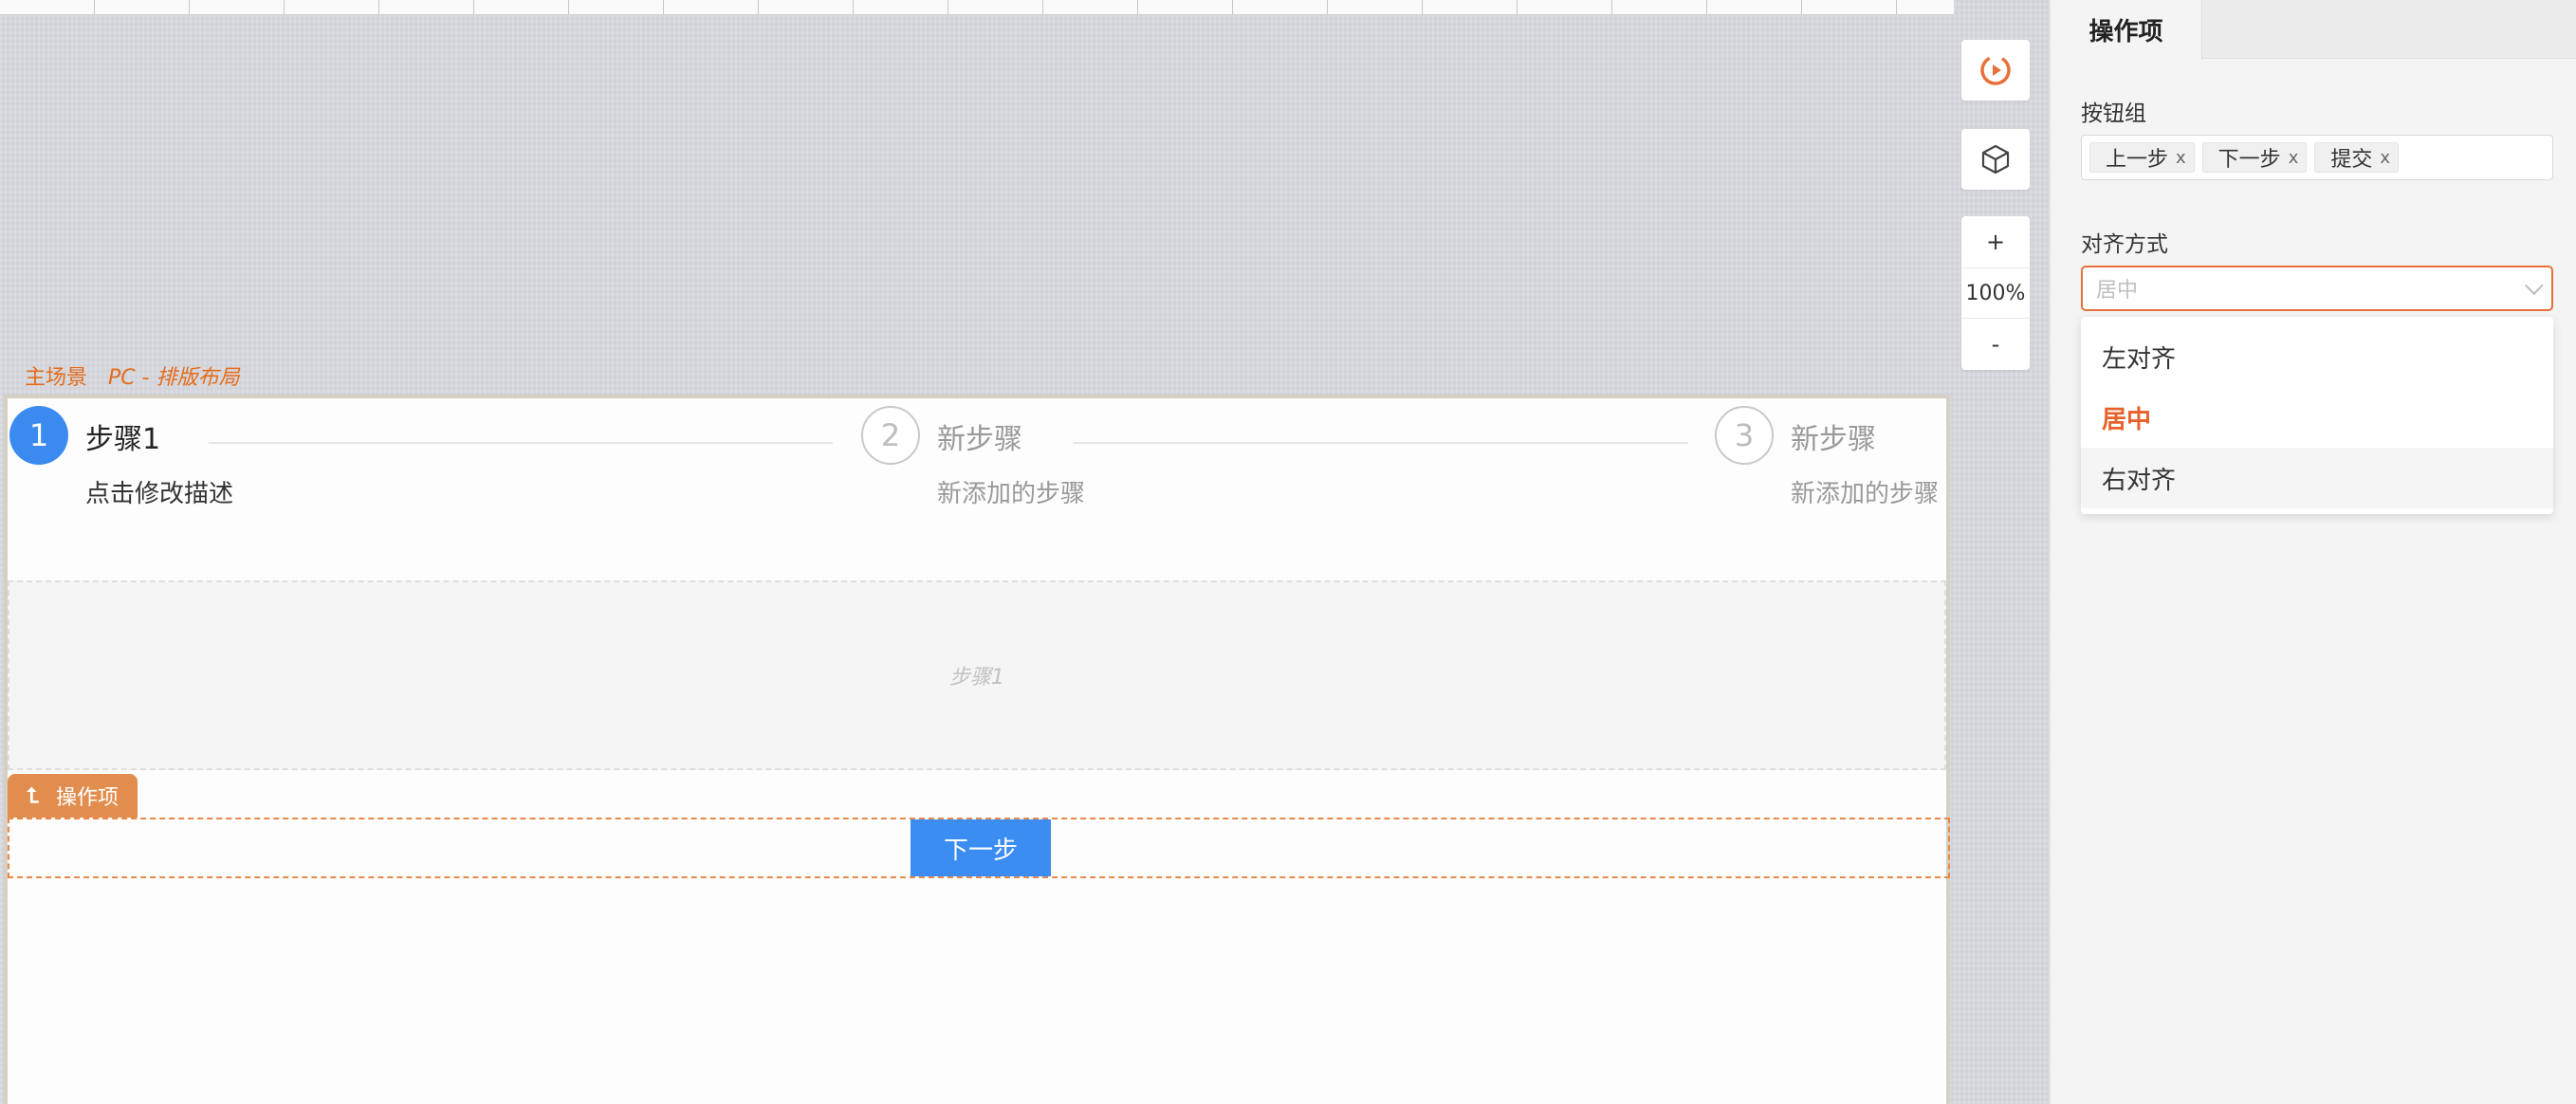 This screenshot has height=1104, width=2576. I want to click on operations-tag: ⮤ 操作项, so click(73, 796).